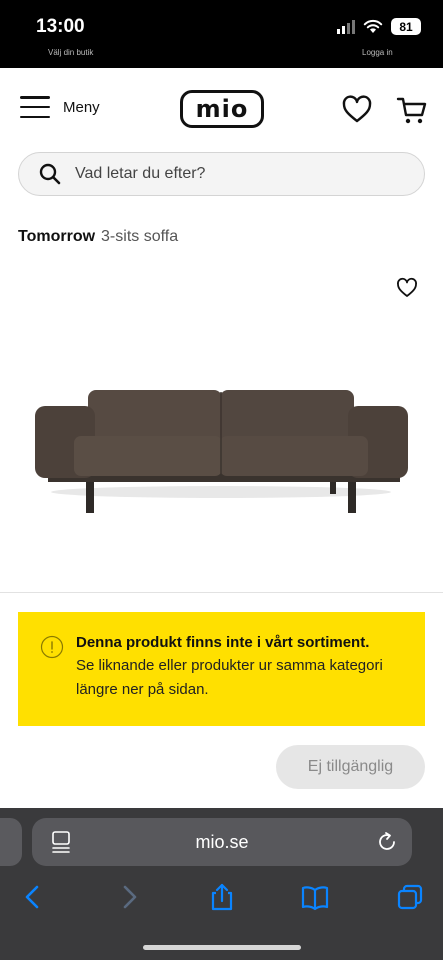 This screenshot has height=960, width=443. Describe the element at coordinates (33, 897) in the screenshot. I see `back-icon` at that location.